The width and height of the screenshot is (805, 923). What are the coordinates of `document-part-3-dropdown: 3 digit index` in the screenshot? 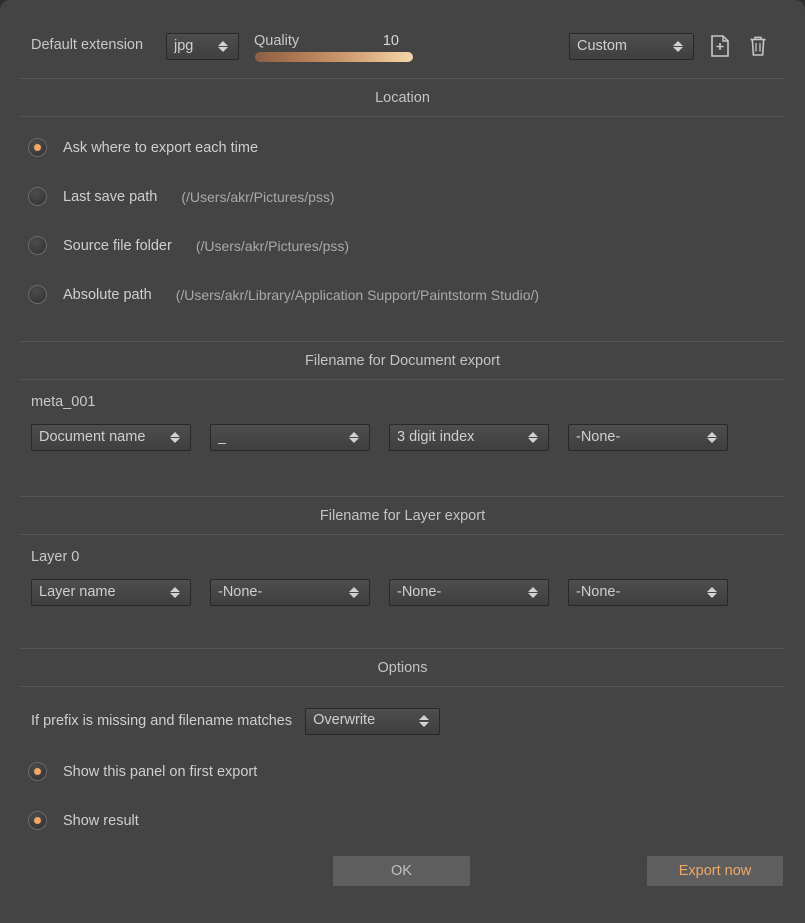 It's located at (469, 437).